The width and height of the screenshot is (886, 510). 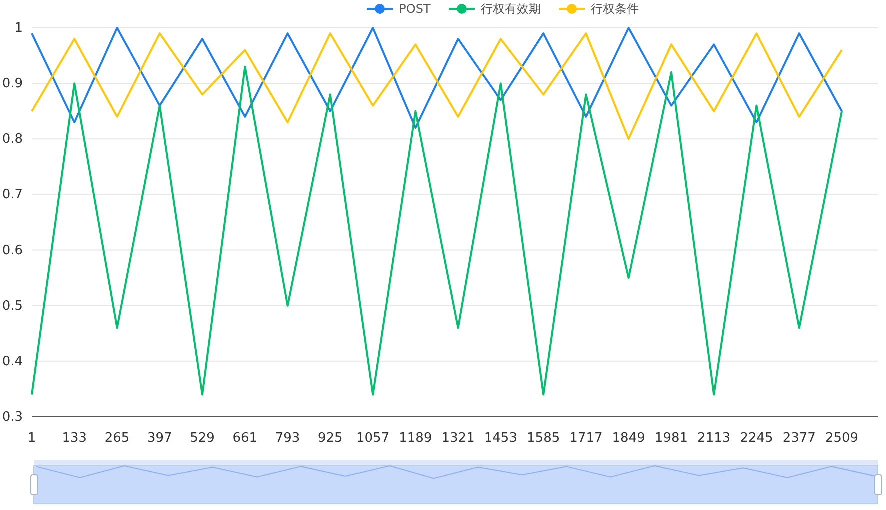 What do you see at coordinates (18, 28) in the screenshot?
I see `y-tick-label: 1` at bounding box center [18, 28].